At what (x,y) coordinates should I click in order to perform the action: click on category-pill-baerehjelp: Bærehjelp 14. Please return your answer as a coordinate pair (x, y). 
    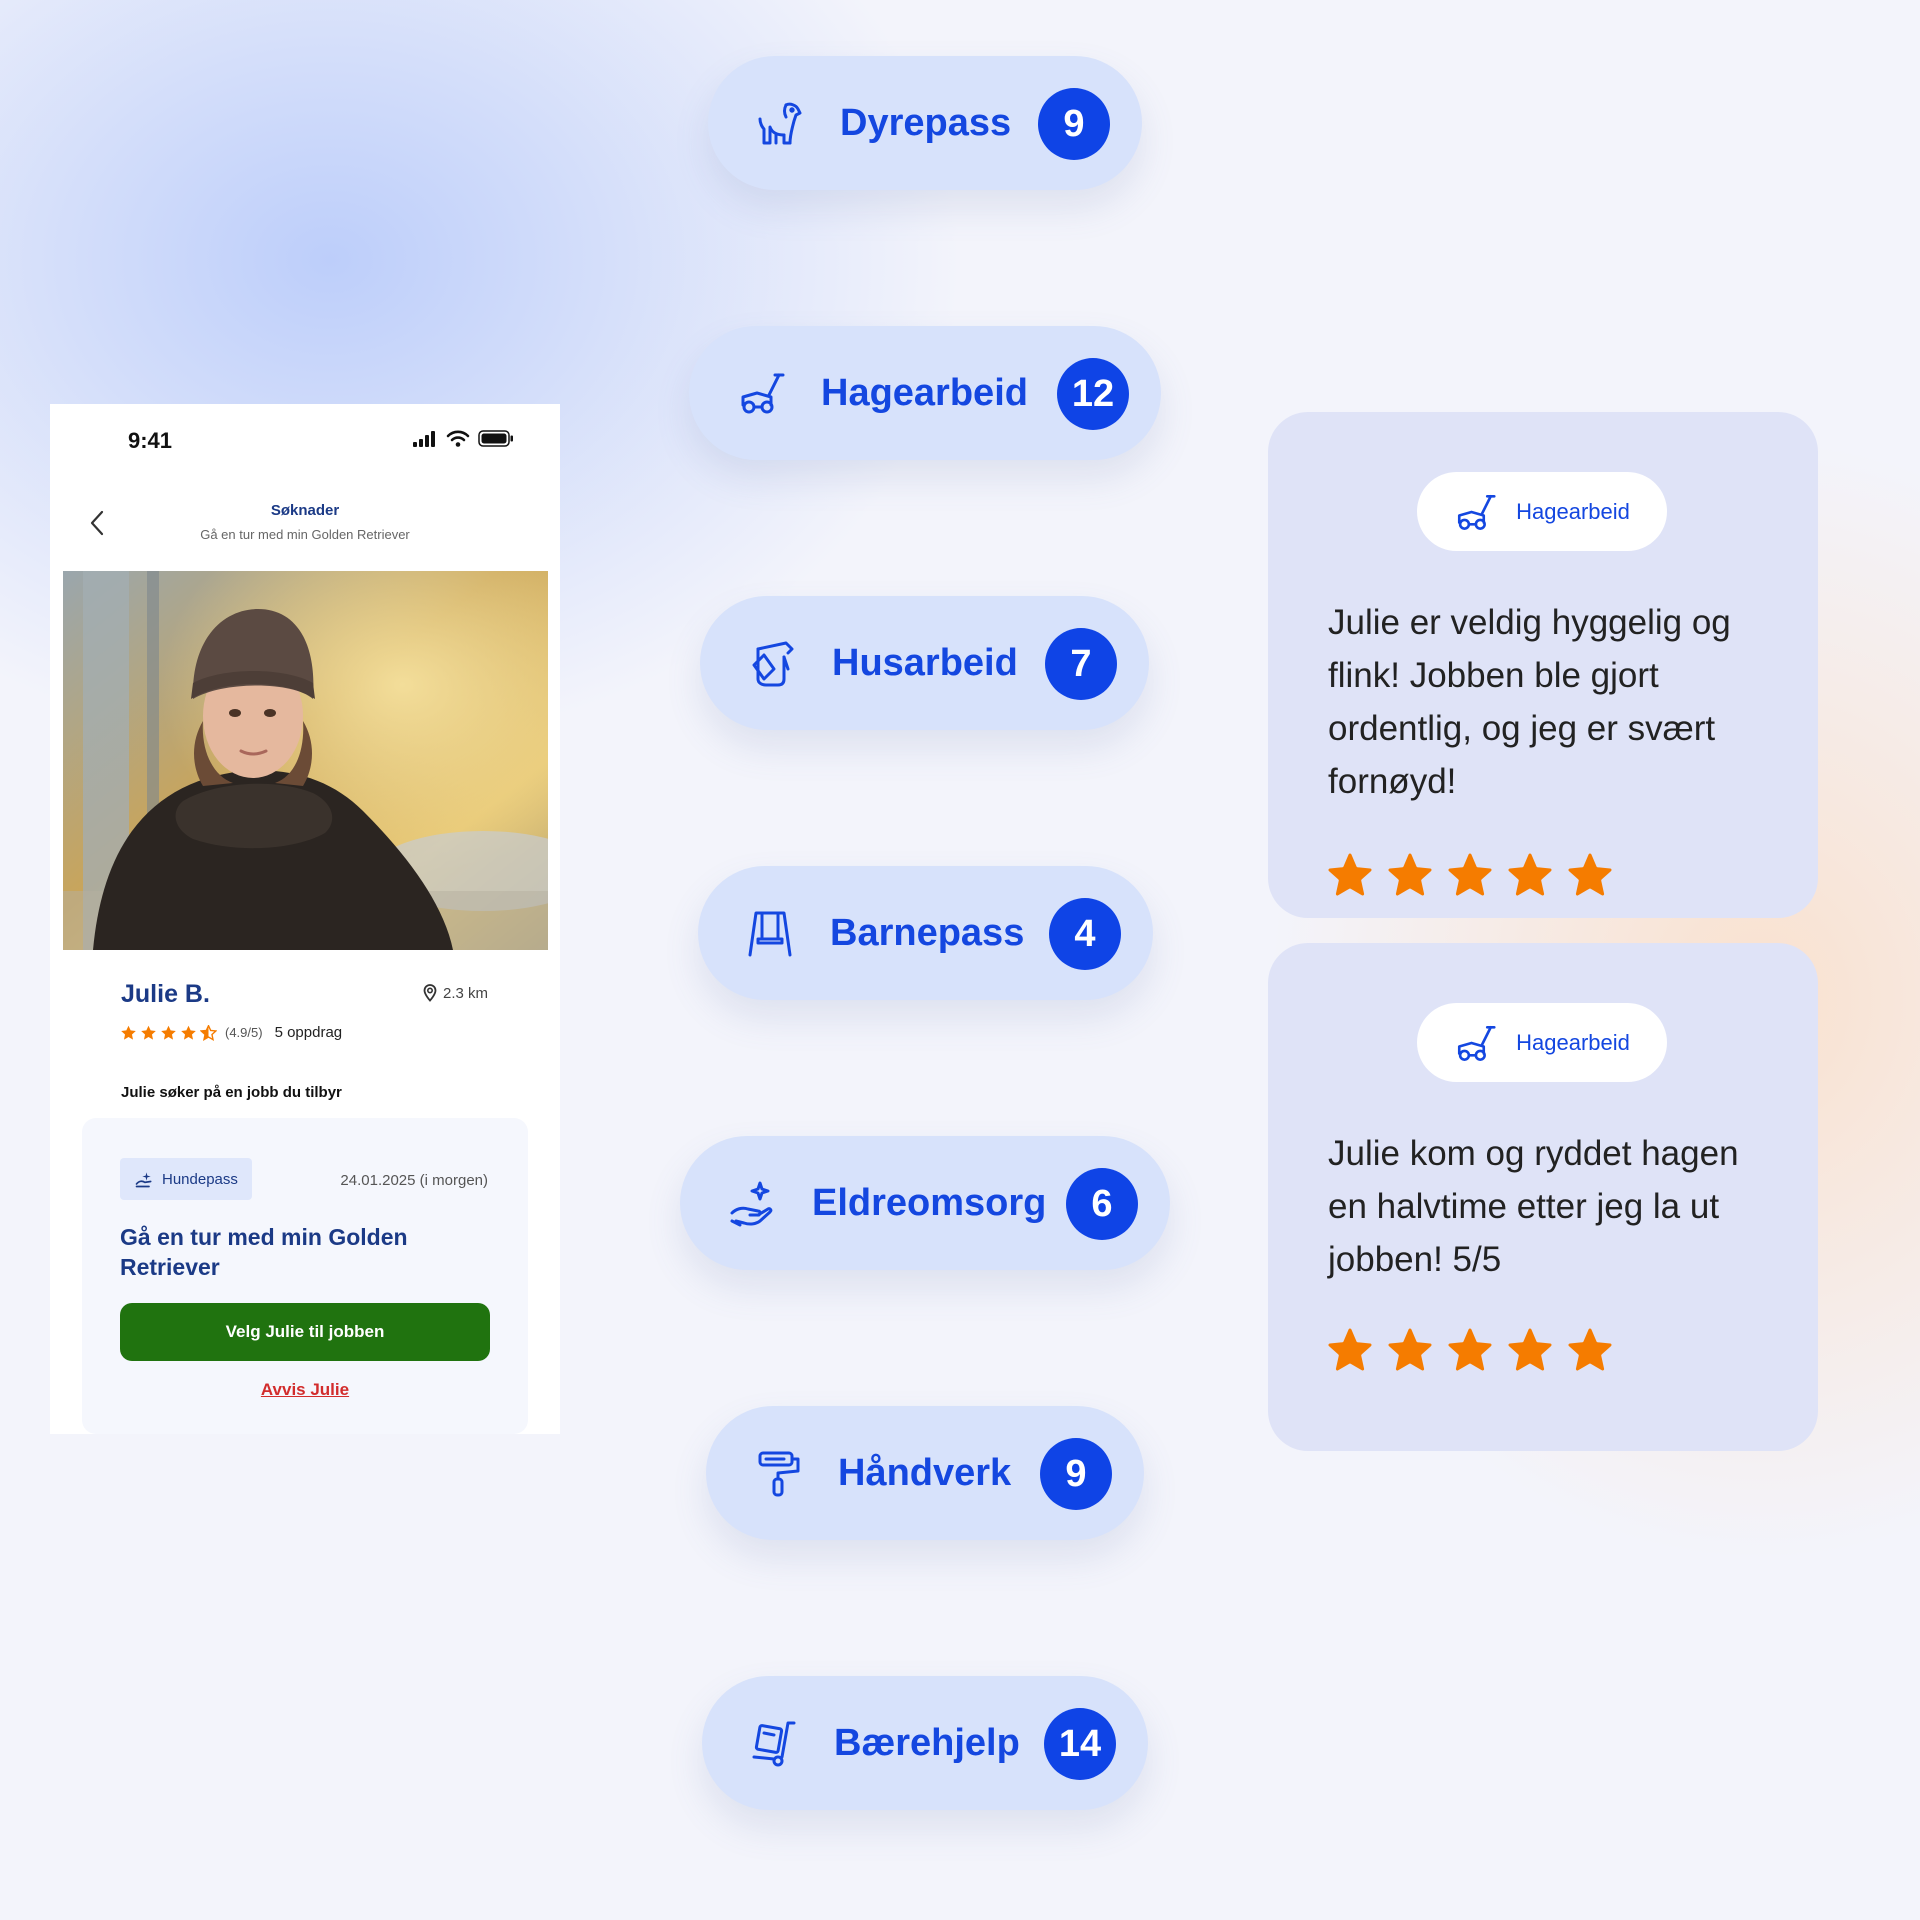
    Looking at the image, I should click on (925, 1743).